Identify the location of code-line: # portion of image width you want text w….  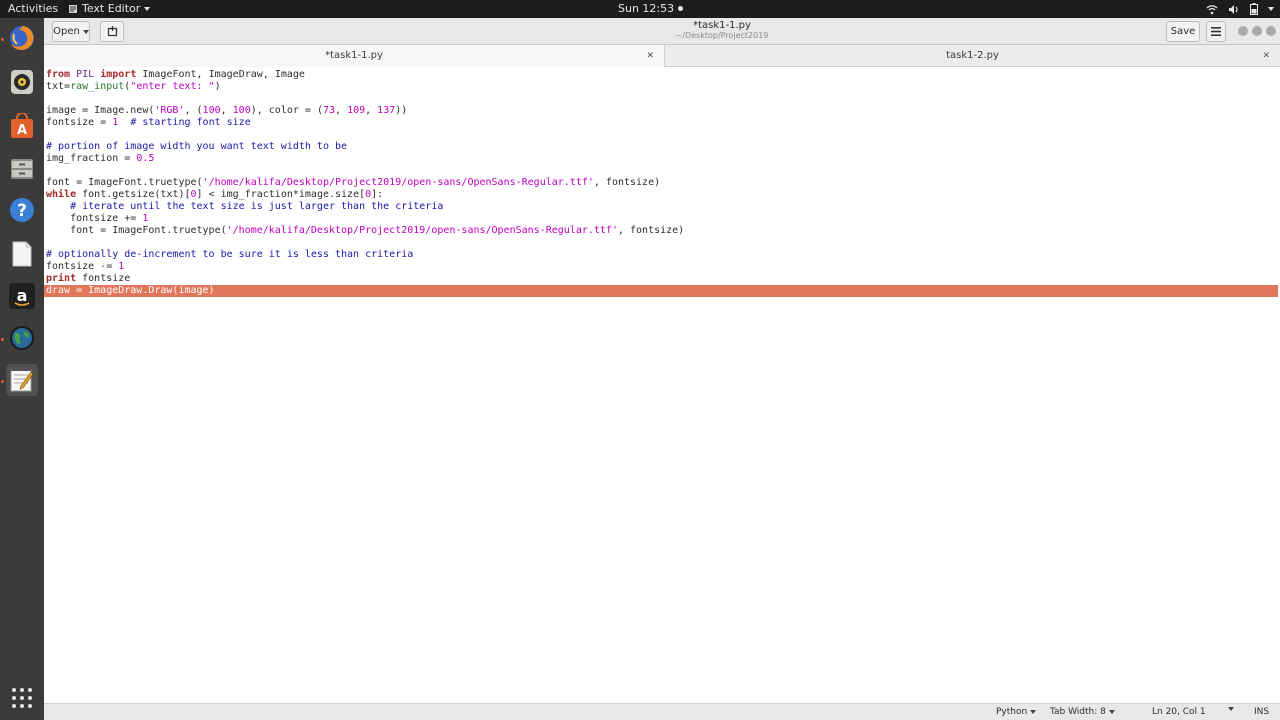
(196, 147).